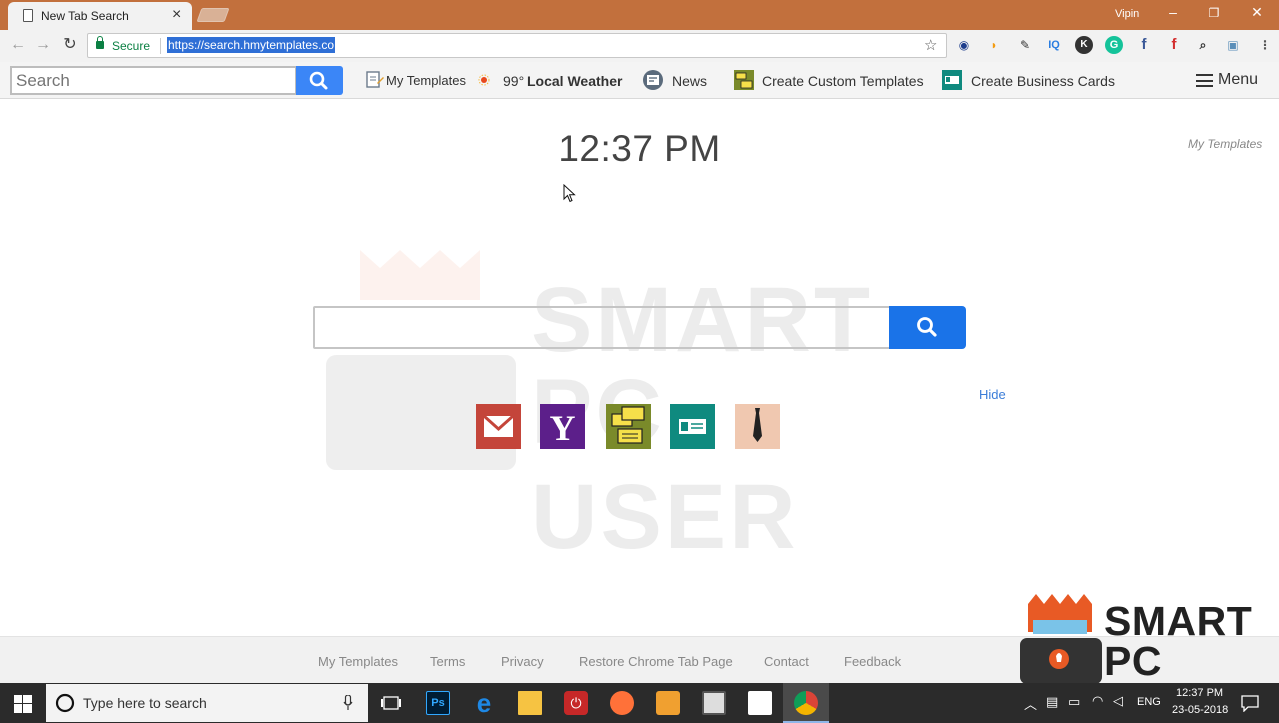  Describe the element at coordinates (100, 42) in the screenshot. I see `lock-icon` at that location.